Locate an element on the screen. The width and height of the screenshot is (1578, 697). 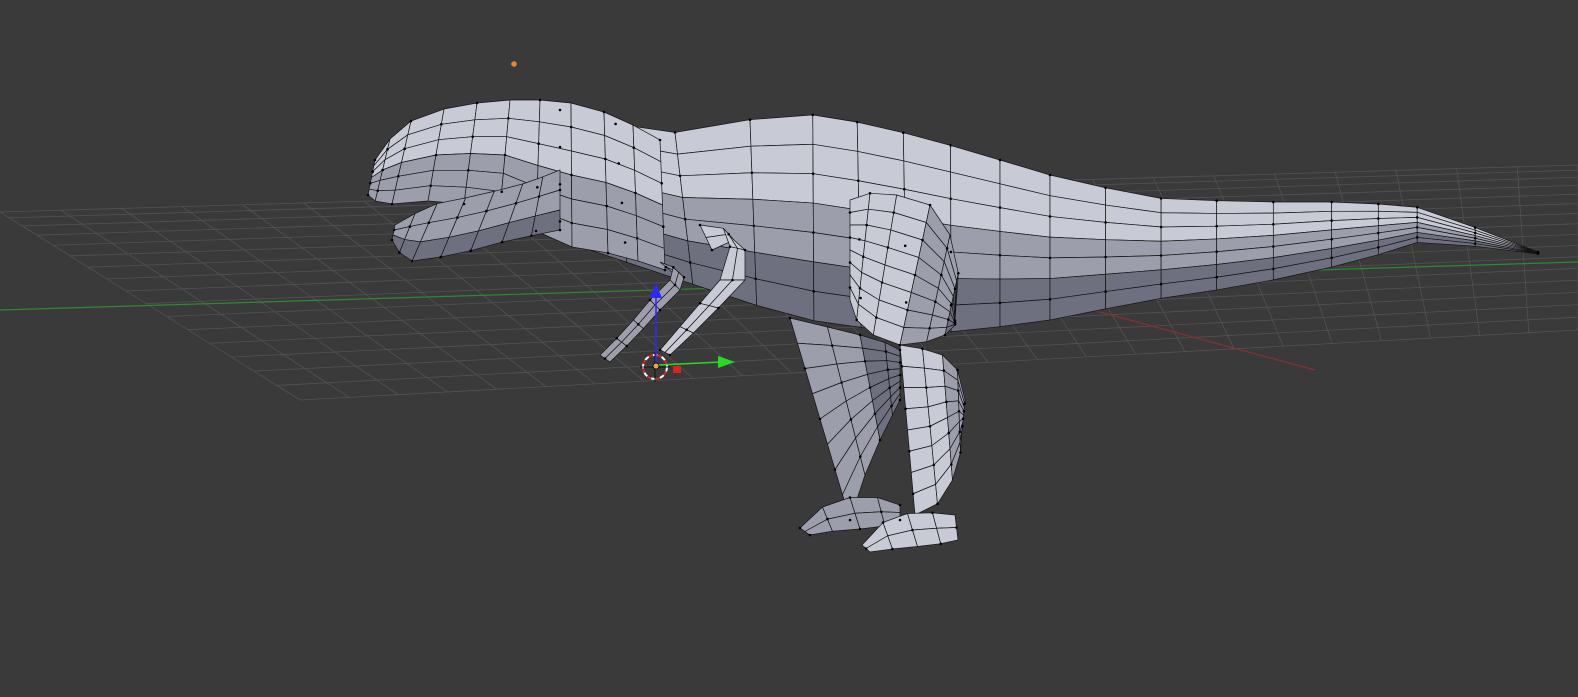
lamp-icon is located at coordinates (514, 64).